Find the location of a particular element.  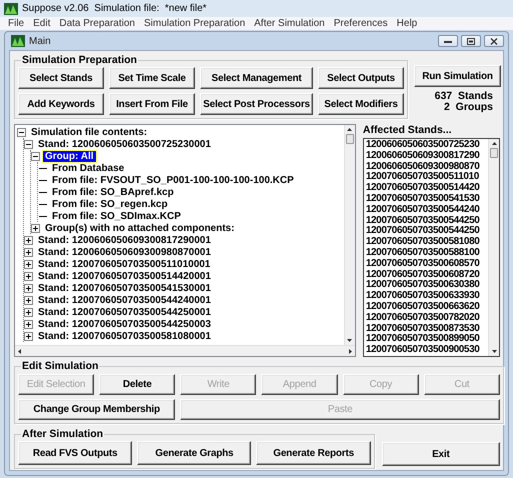

tree-item: Stand: 1200706050703500511010001 is located at coordinates (124, 264).